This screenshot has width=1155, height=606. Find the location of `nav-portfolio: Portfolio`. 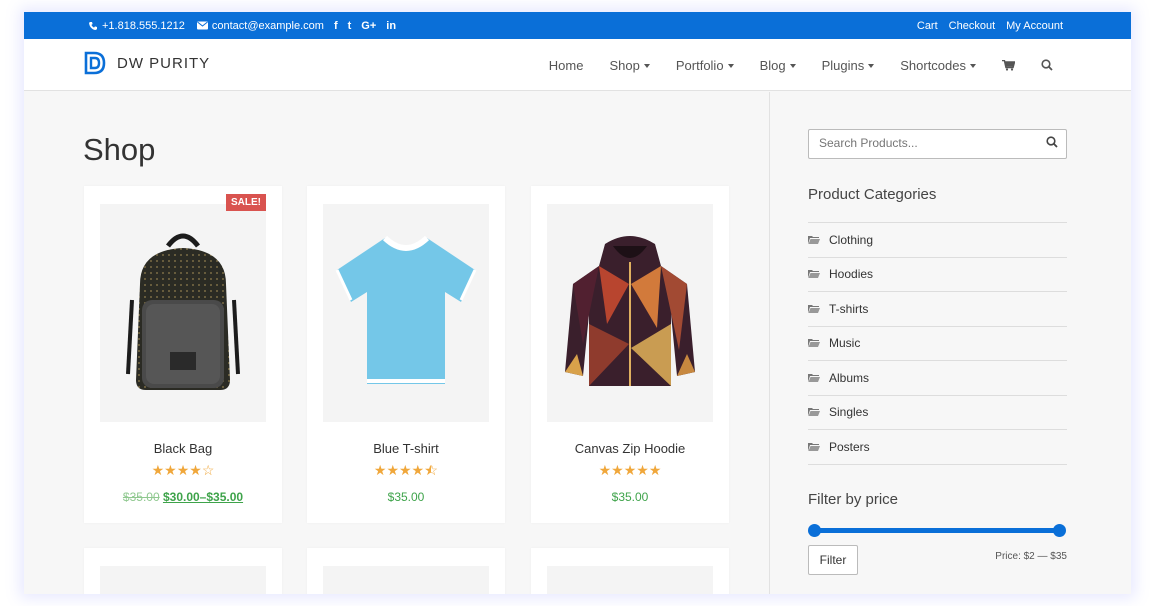

nav-portfolio: Portfolio is located at coordinates (705, 65).